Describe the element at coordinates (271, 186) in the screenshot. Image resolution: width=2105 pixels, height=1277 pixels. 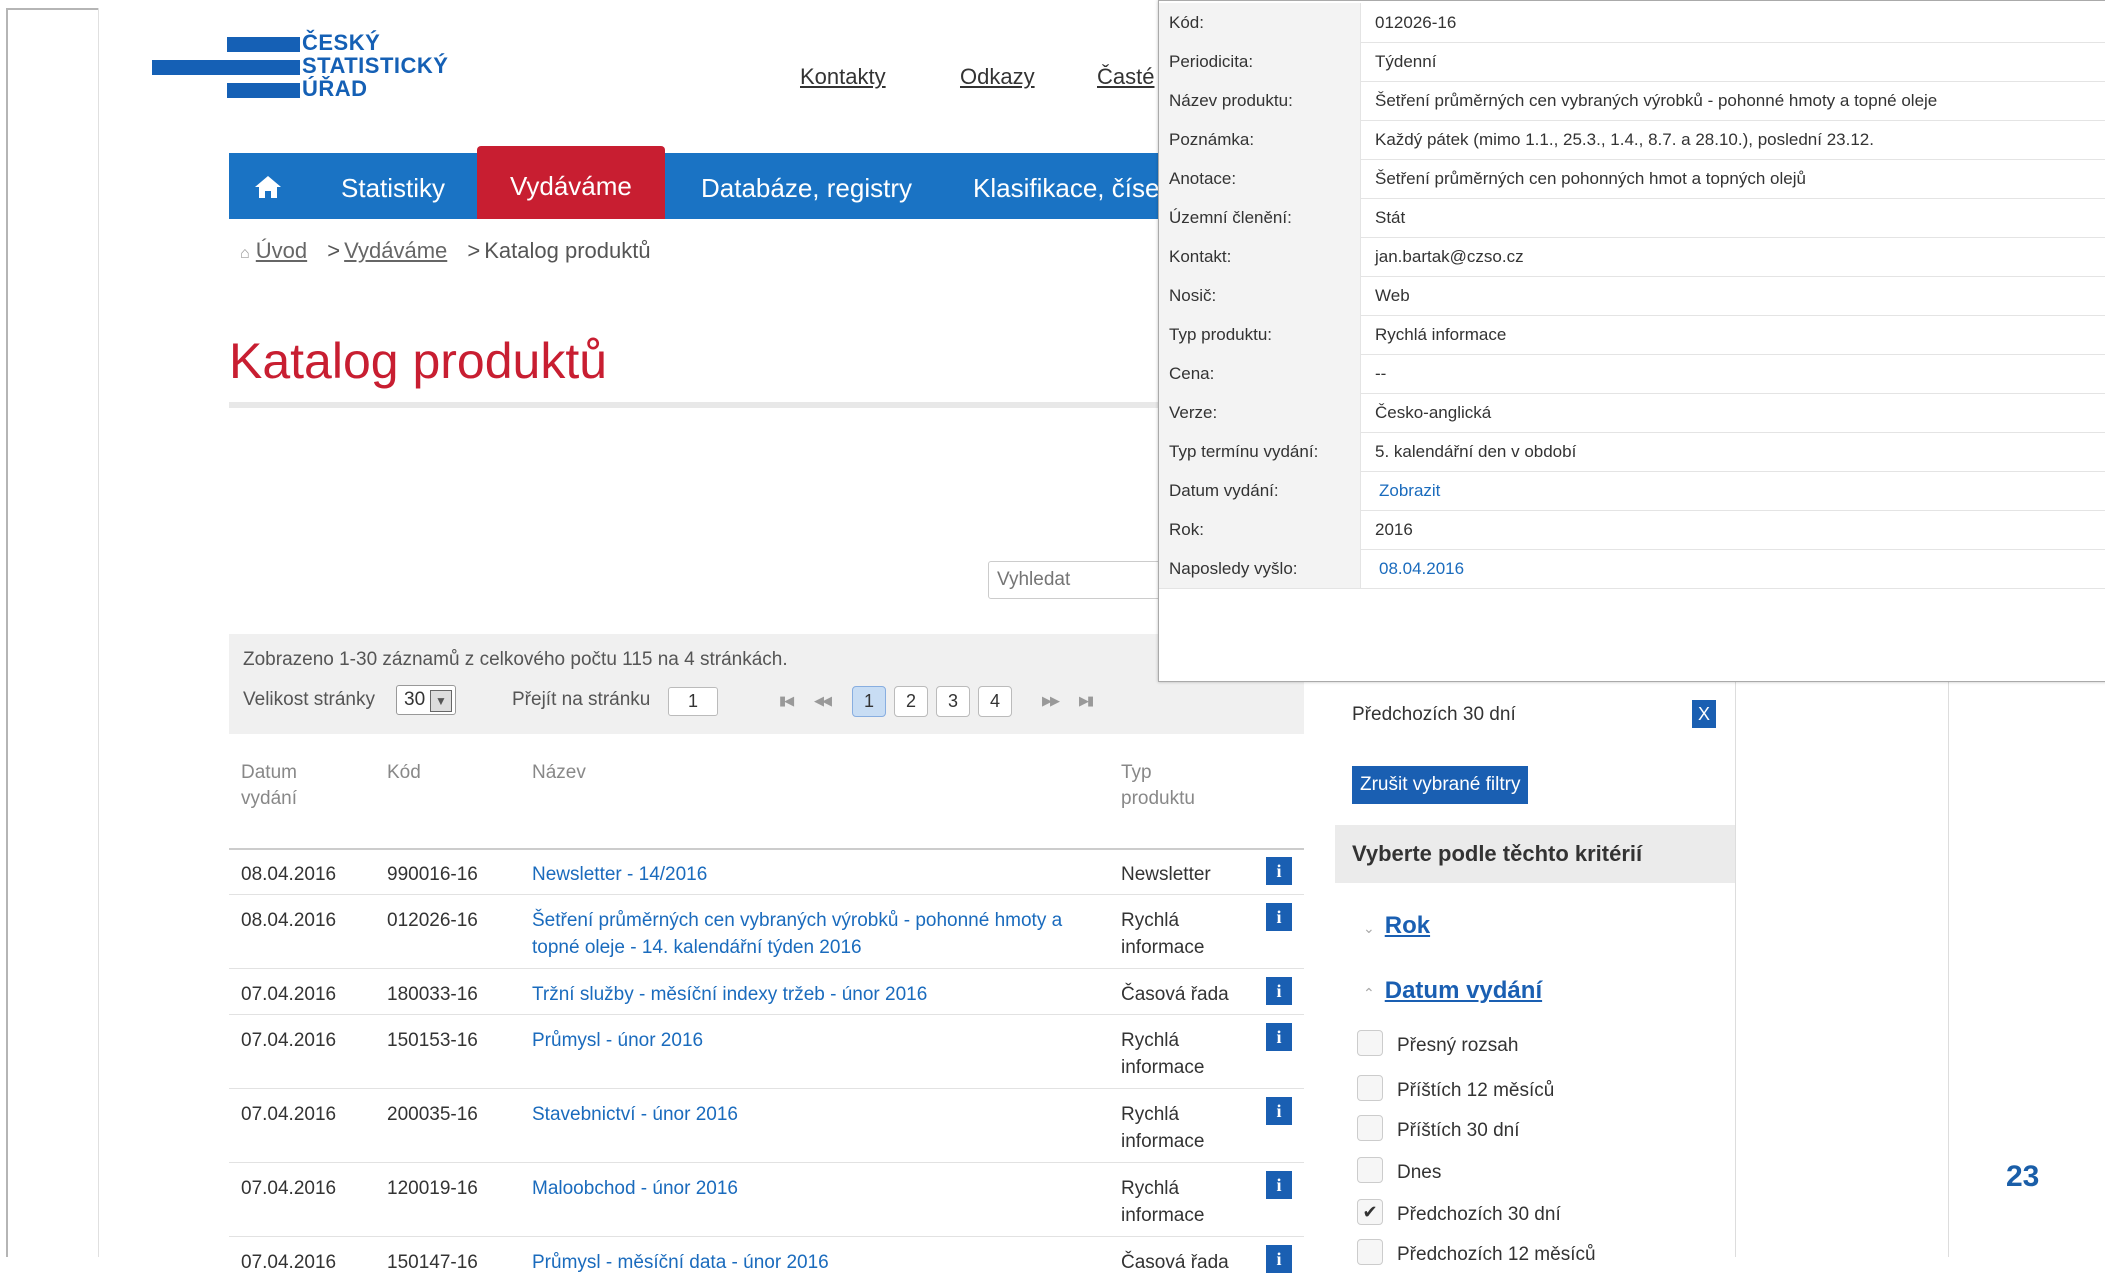
I see `home-icon` at that location.